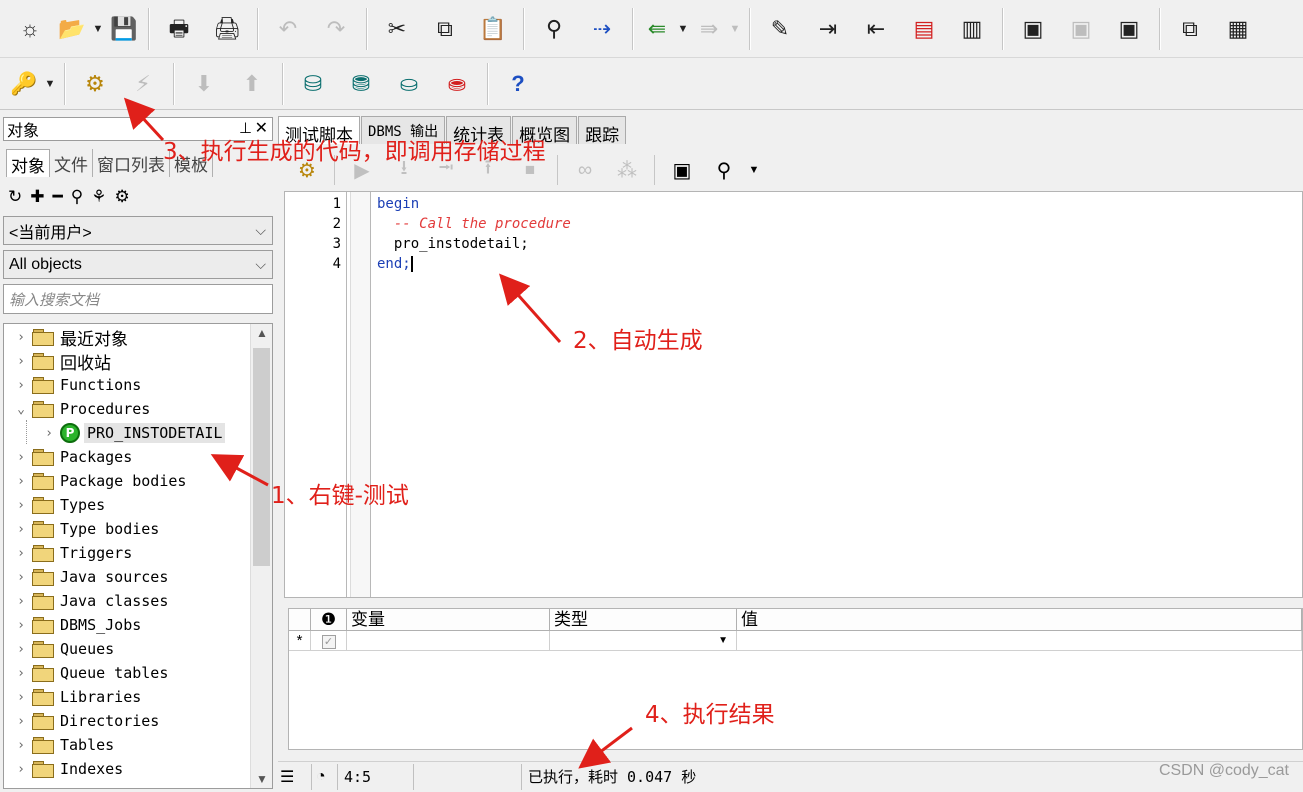  Describe the element at coordinates (295, 776) in the screenshot. I see `layout-icon: ☰` at that location.